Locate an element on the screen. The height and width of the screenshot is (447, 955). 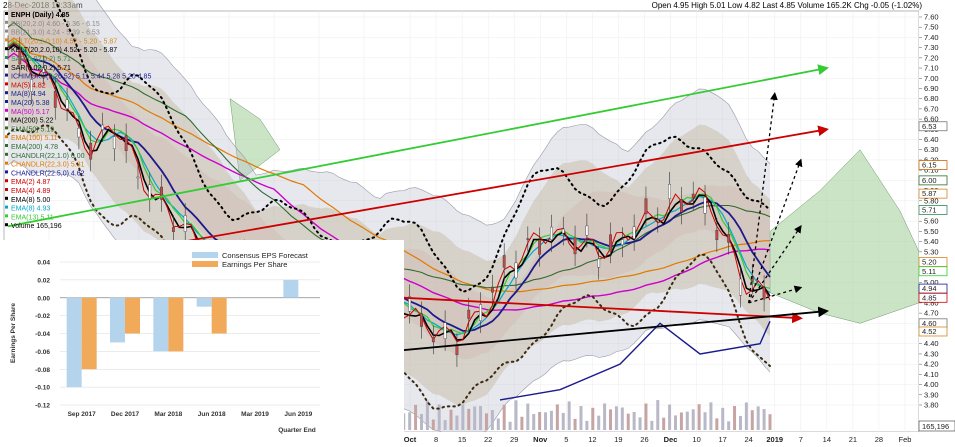
legend-line: MA(5) 4.82 is located at coordinates (28, 85).